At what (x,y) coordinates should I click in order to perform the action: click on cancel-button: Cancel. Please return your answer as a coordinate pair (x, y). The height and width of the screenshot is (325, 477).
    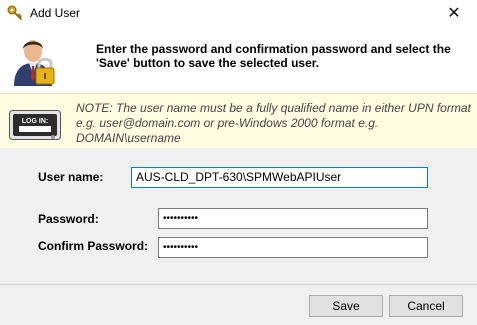
    Looking at the image, I should click on (426, 306).